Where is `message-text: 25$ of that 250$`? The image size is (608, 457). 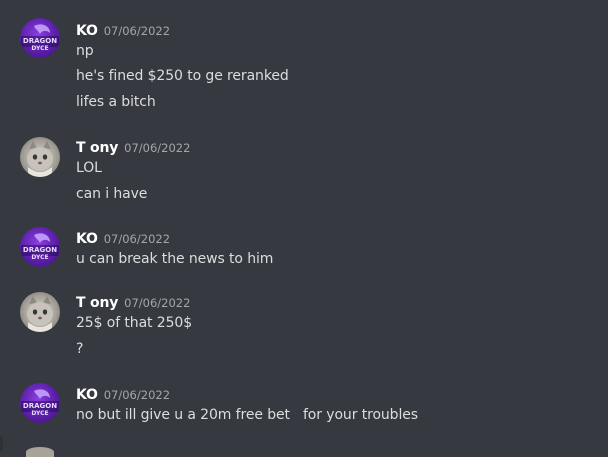 message-text: 25$ of that 250$ is located at coordinates (134, 323).